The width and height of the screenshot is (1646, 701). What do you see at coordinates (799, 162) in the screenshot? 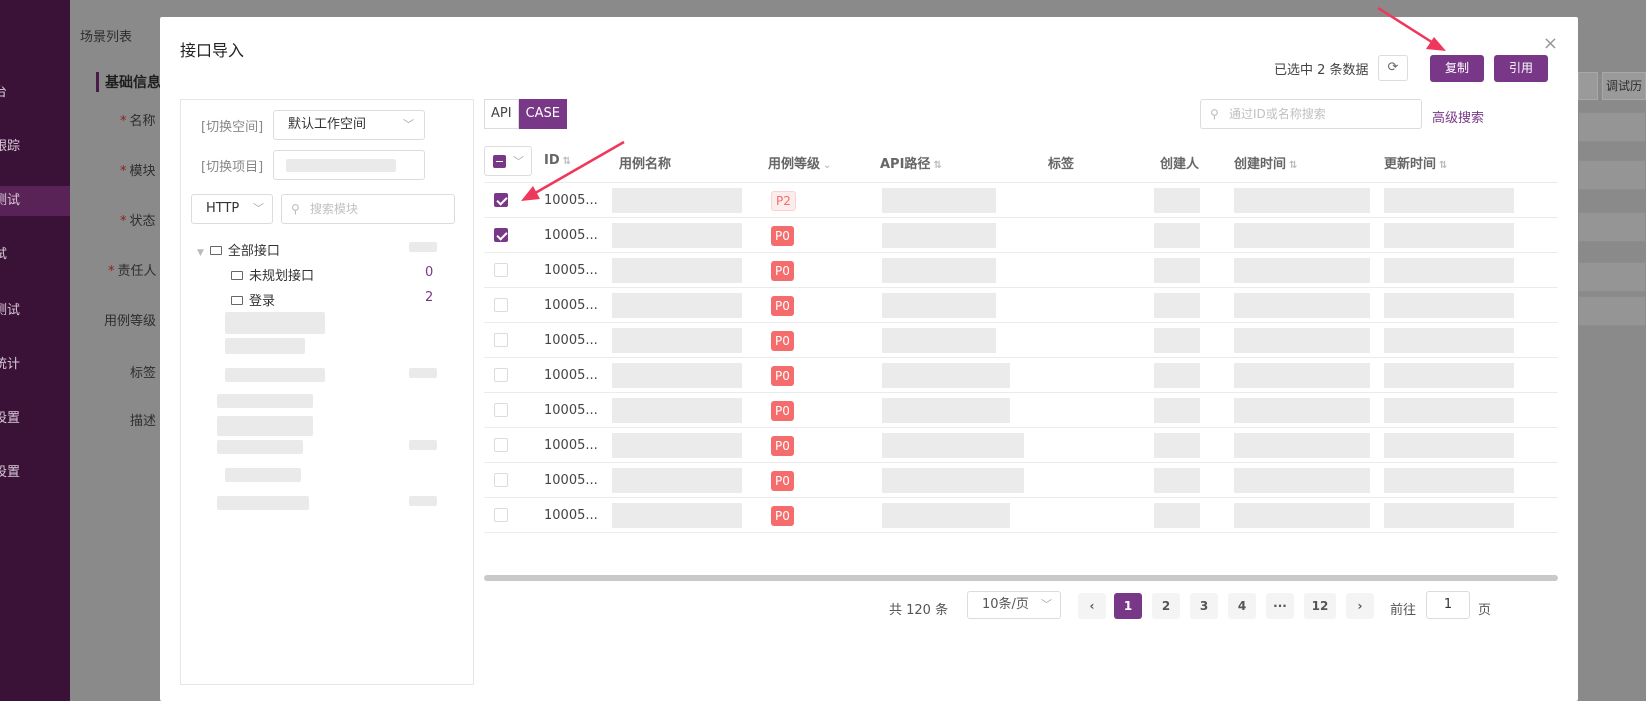
I see `column-level: 用例等级 ⌄` at bounding box center [799, 162].